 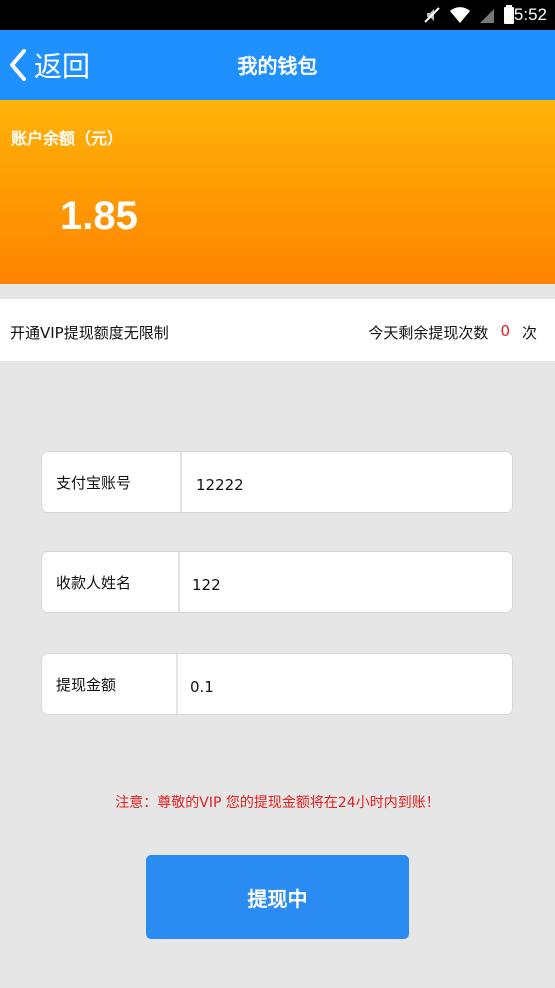 What do you see at coordinates (67, 138) in the screenshot?
I see `balance-label: 账户余额（元）` at bounding box center [67, 138].